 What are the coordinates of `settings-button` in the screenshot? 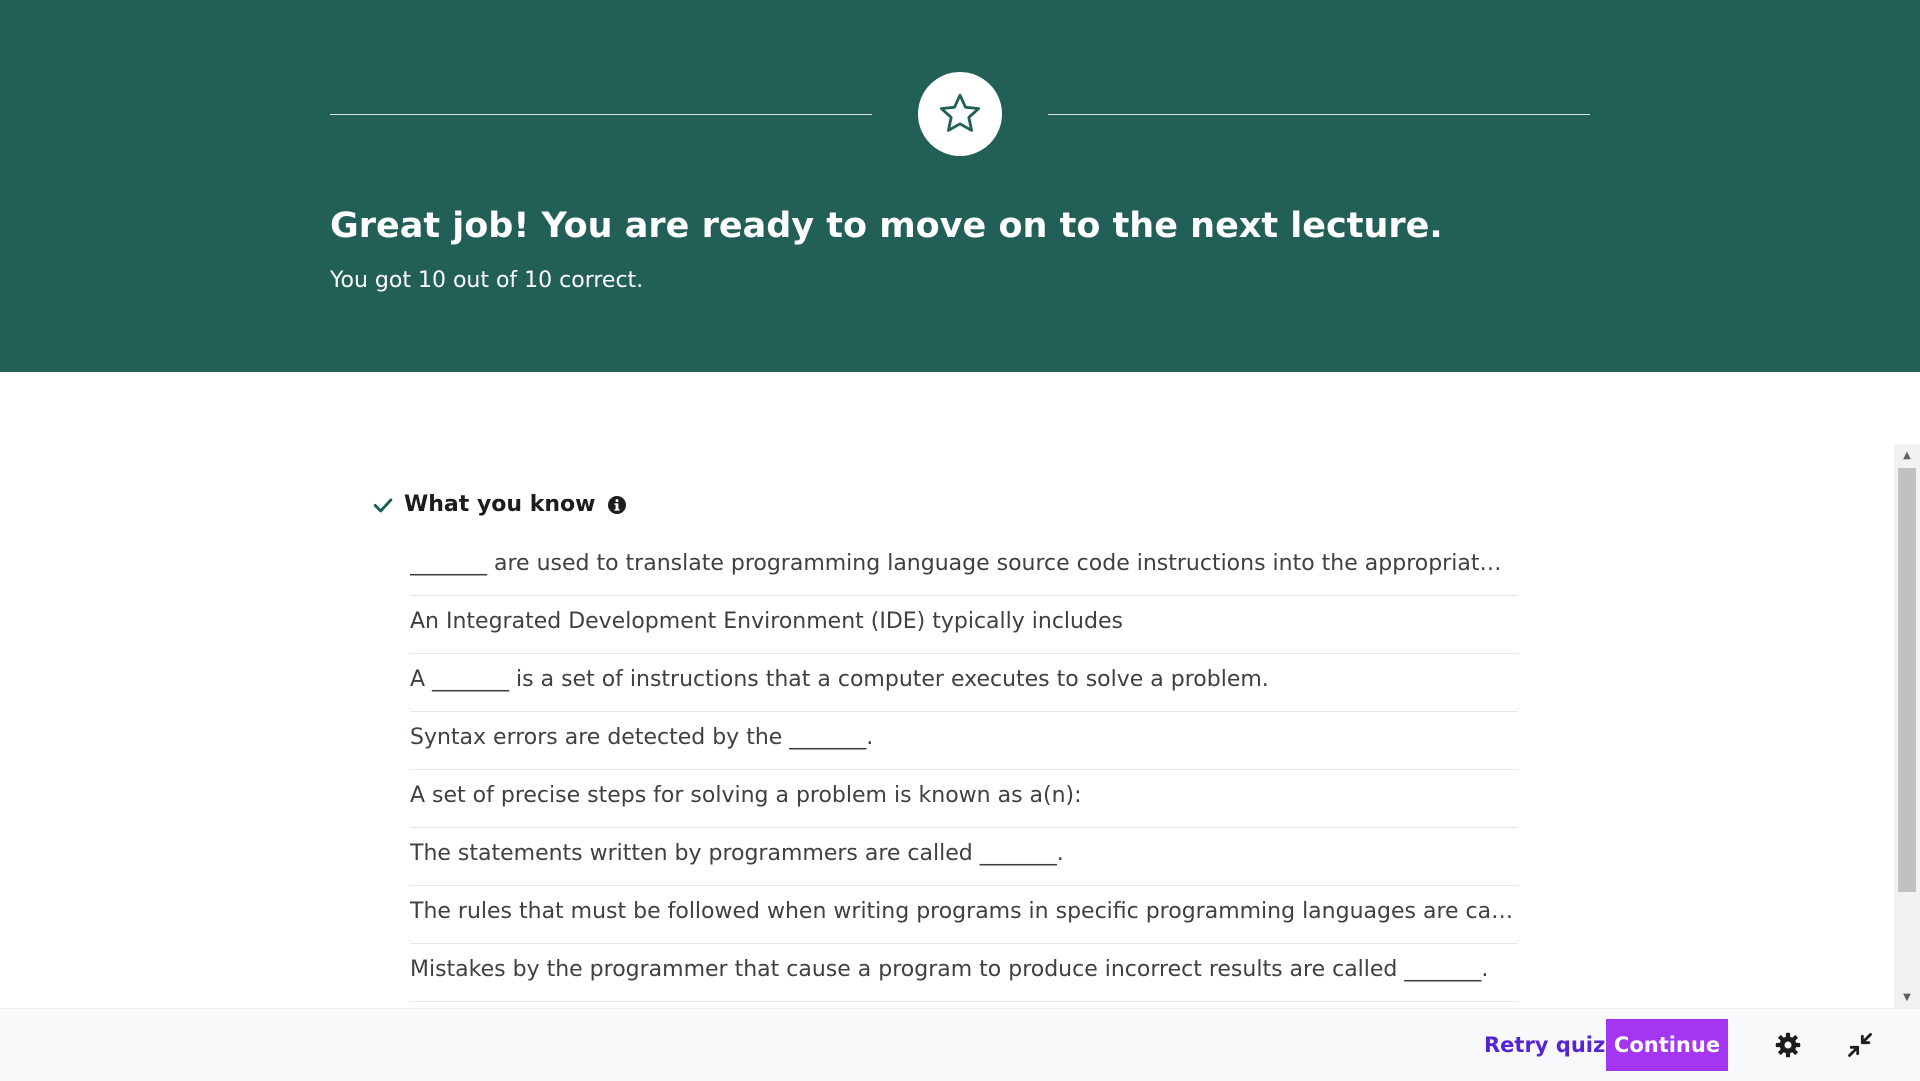 It's located at (1788, 1045).